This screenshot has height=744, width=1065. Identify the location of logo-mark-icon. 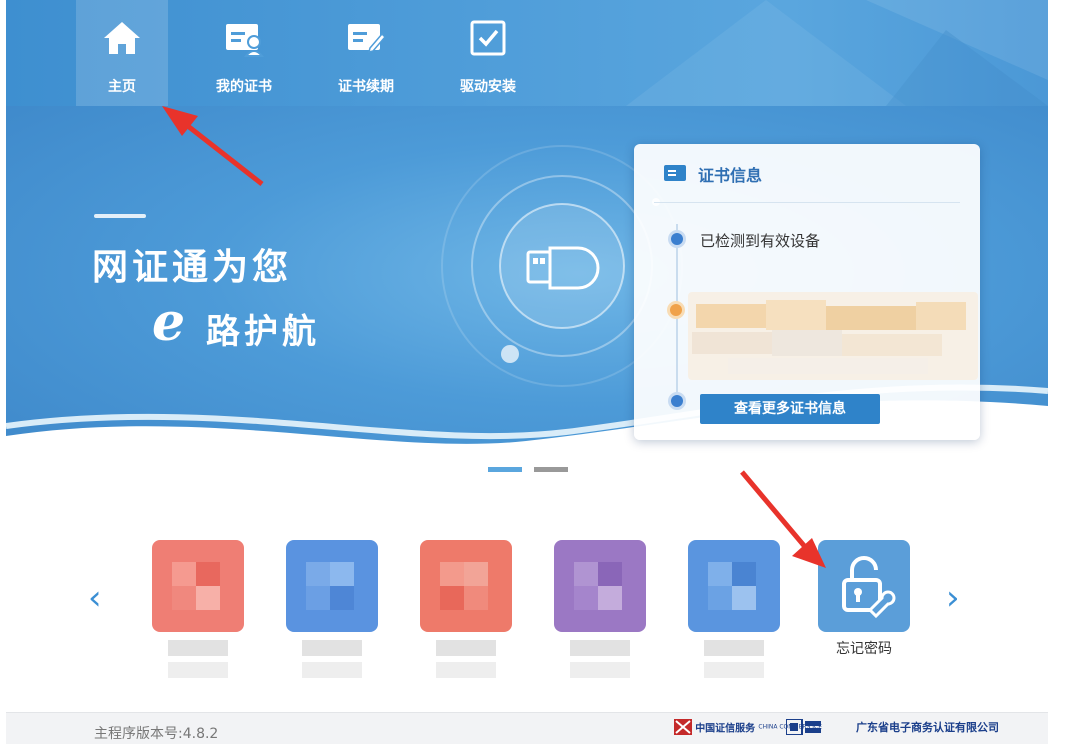
(683, 727).